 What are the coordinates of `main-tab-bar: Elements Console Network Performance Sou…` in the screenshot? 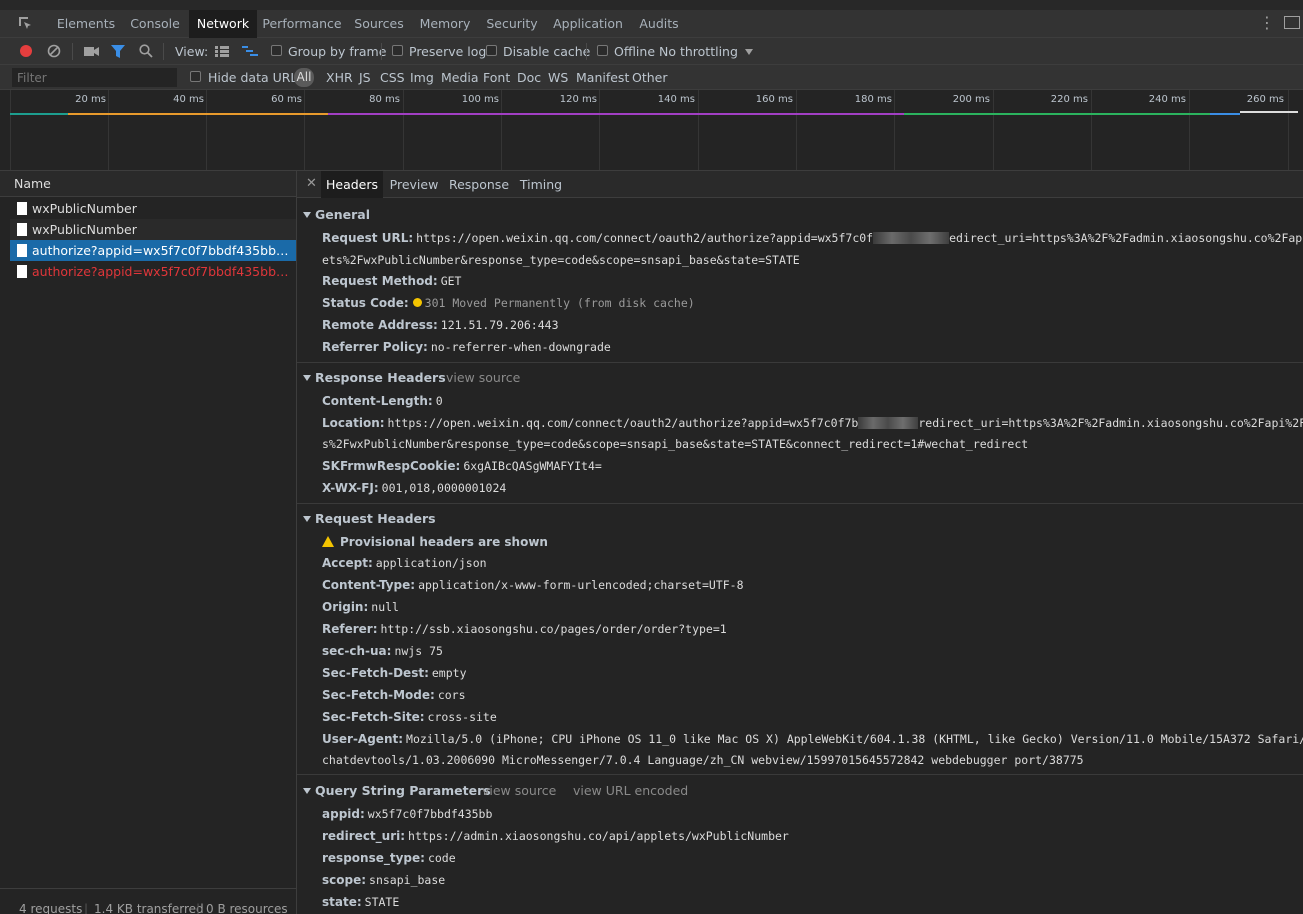 It's located at (651, 19).